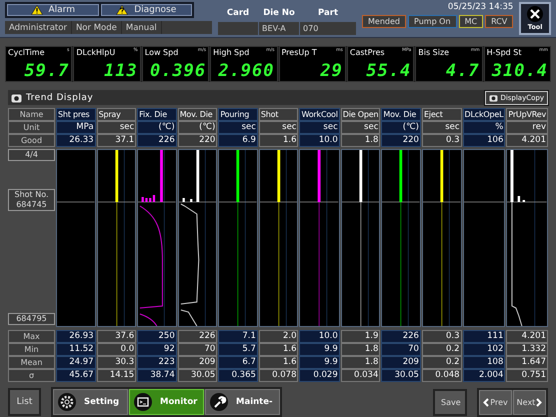 This screenshot has width=556, height=417. What do you see at coordinates (52, 10) in the screenshot?
I see `alarm-button: Alarm` at bounding box center [52, 10].